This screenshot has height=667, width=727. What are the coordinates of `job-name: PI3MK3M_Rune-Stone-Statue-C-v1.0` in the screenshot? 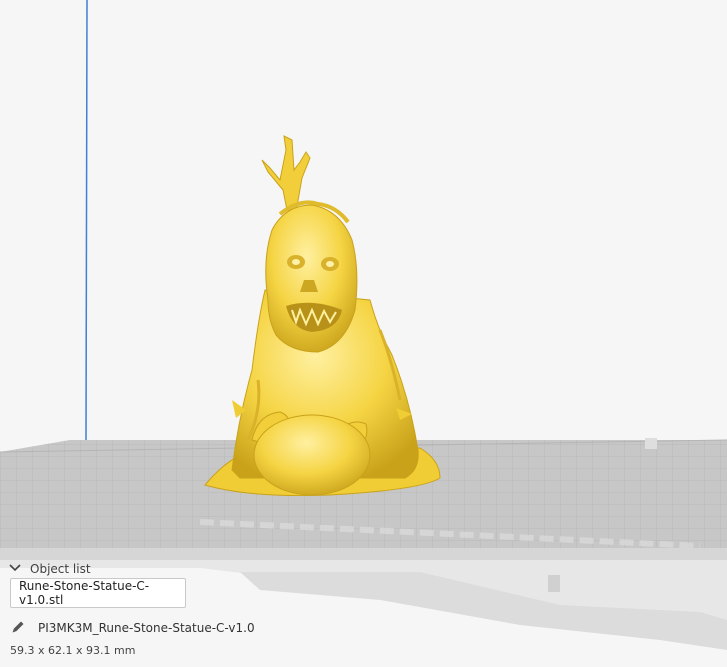 It's located at (146, 628).